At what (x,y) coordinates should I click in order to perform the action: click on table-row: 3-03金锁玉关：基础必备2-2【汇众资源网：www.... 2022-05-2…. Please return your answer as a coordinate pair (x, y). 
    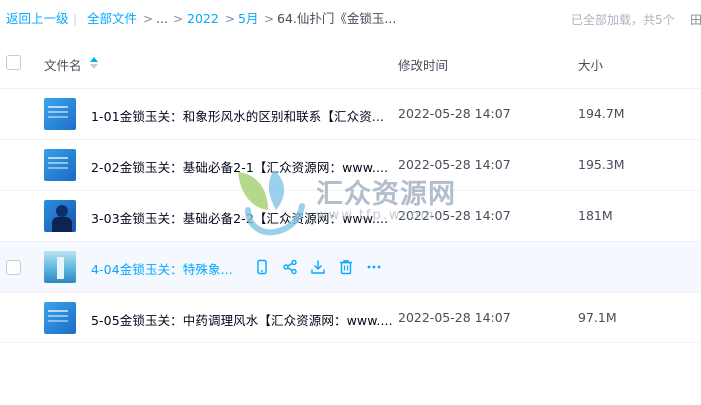
    Looking at the image, I should click on (350, 215).